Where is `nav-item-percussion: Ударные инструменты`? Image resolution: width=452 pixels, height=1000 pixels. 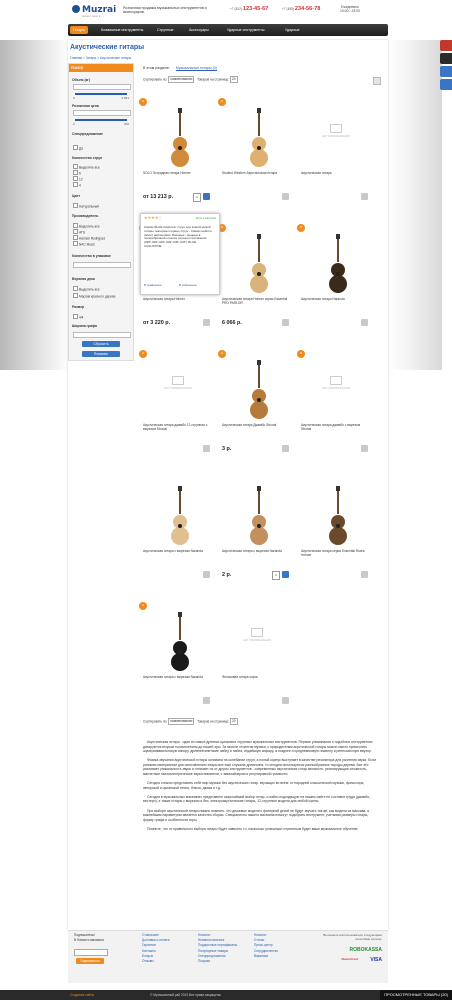 nav-item-percussion: Ударные инструменты is located at coordinates (246, 30).